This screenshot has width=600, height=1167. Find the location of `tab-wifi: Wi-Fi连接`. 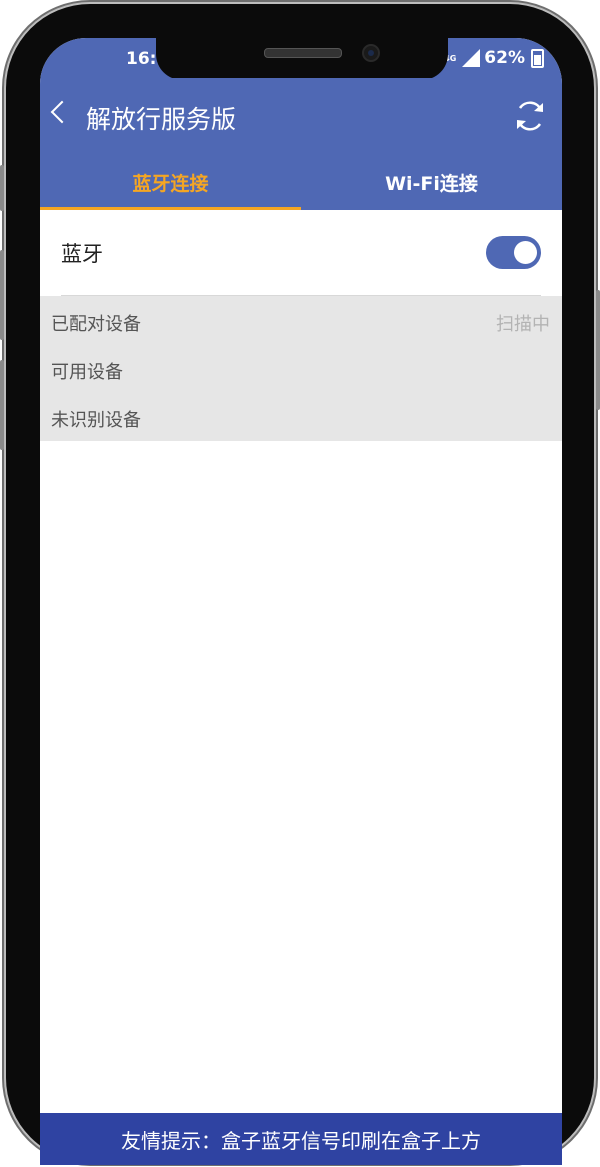

tab-wifi: Wi-Fi连接 is located at coordinates (431, 182).